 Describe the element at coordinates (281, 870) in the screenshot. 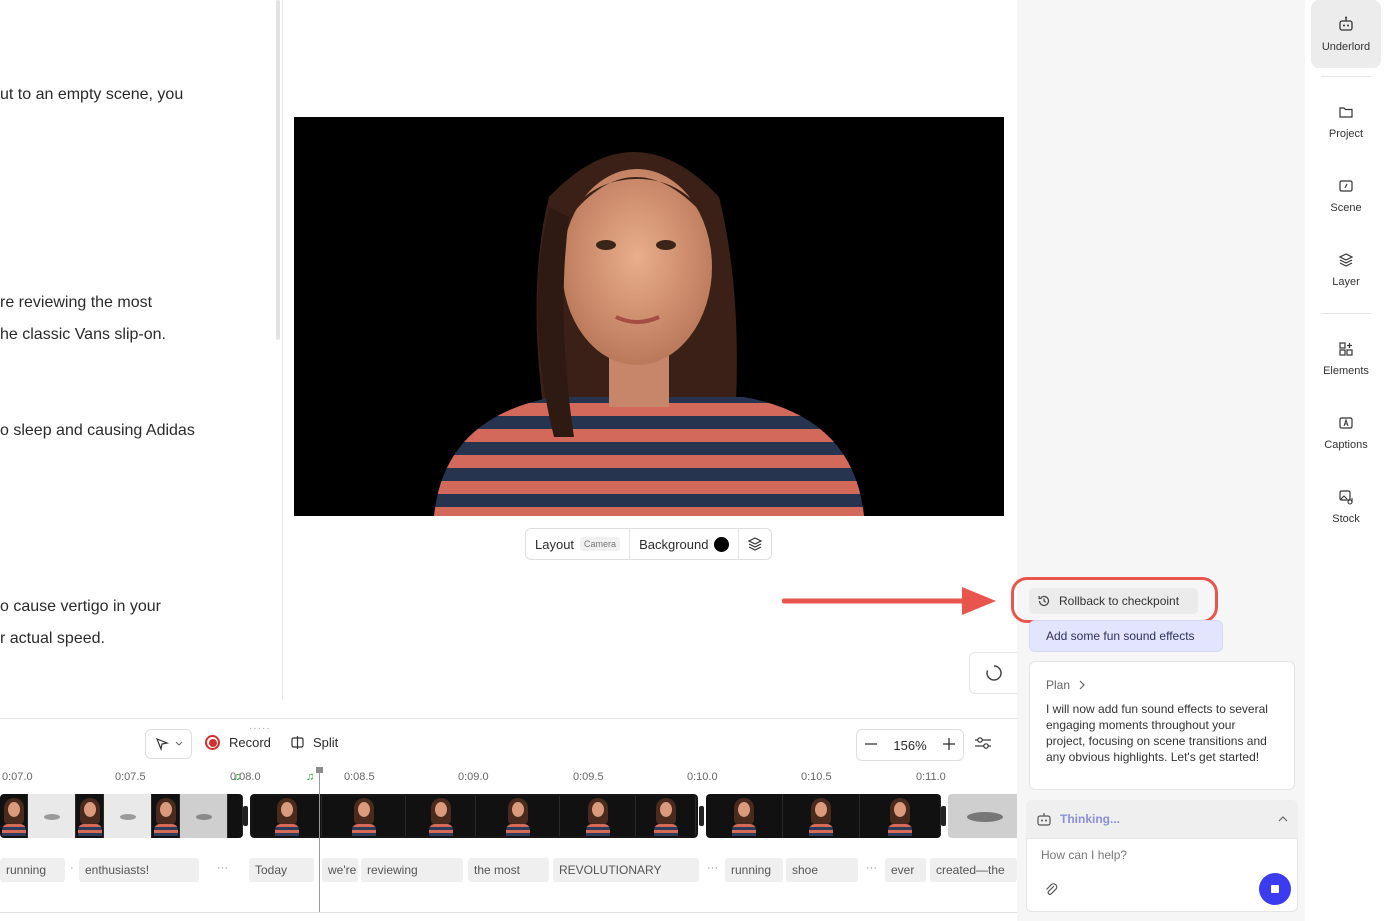

I see `caption-word: Today` at that location.